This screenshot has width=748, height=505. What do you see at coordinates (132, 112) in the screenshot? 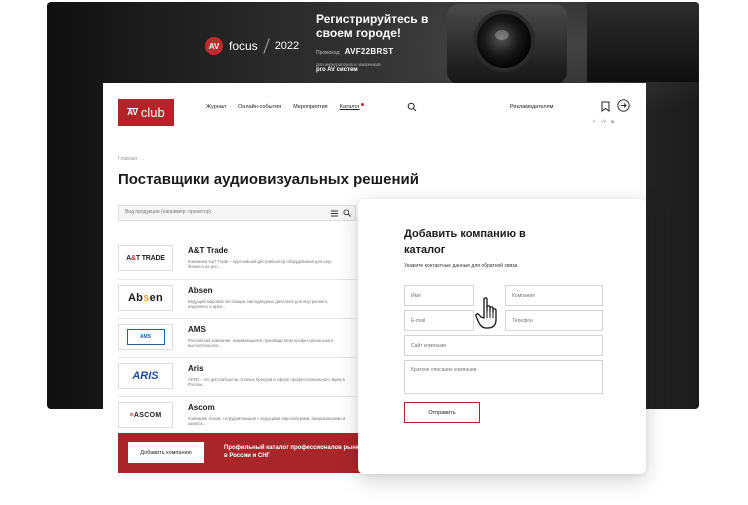
I see `logo-av-mark: AV` at bounding box center [132, 112].